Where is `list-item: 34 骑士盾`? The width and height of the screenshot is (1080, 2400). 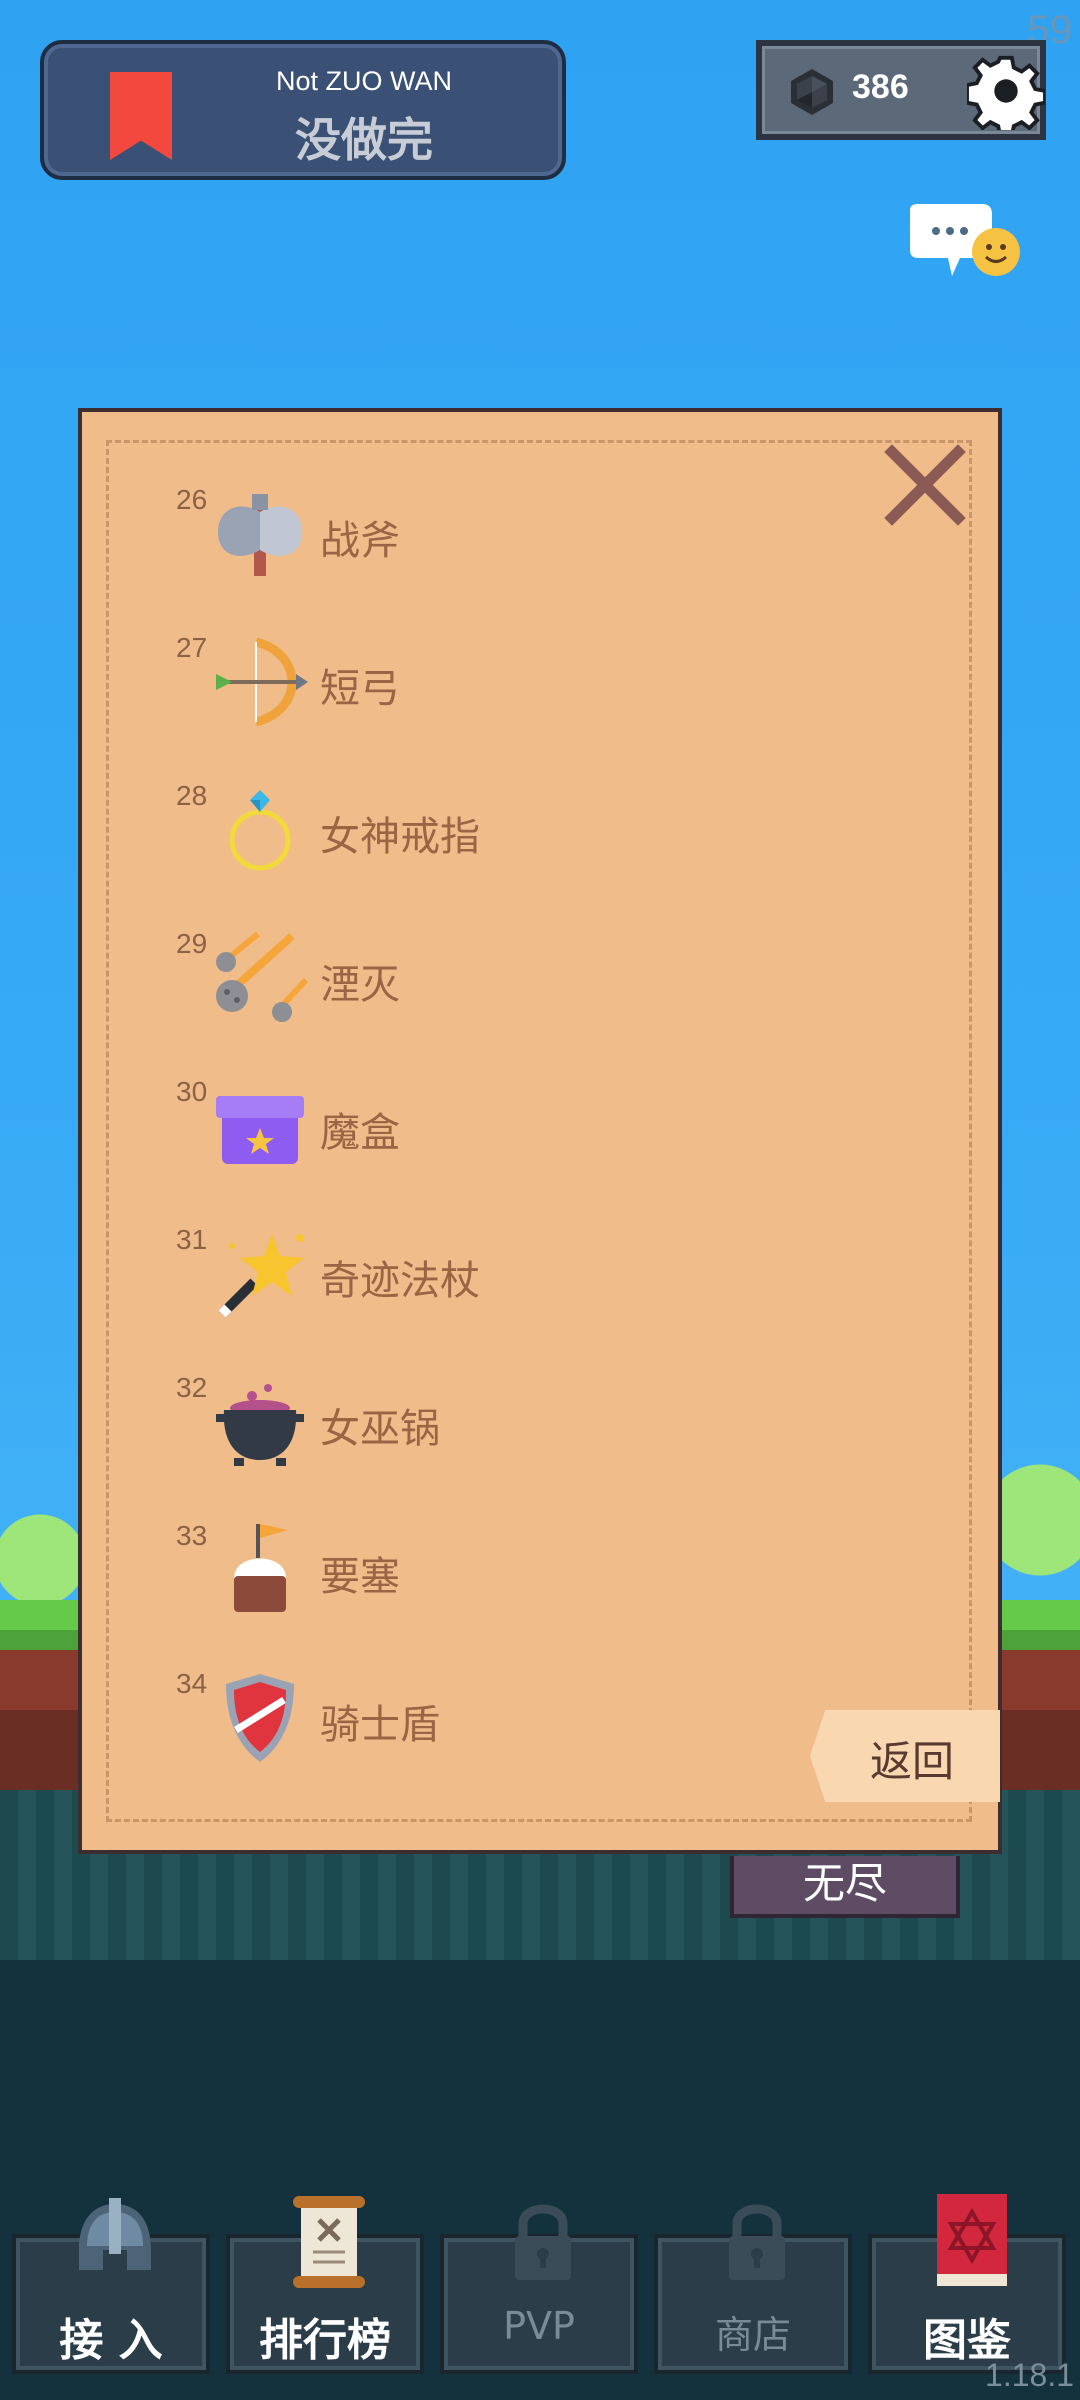
list-item: 34 骑士盾 is located at coordinates (420, 1717).